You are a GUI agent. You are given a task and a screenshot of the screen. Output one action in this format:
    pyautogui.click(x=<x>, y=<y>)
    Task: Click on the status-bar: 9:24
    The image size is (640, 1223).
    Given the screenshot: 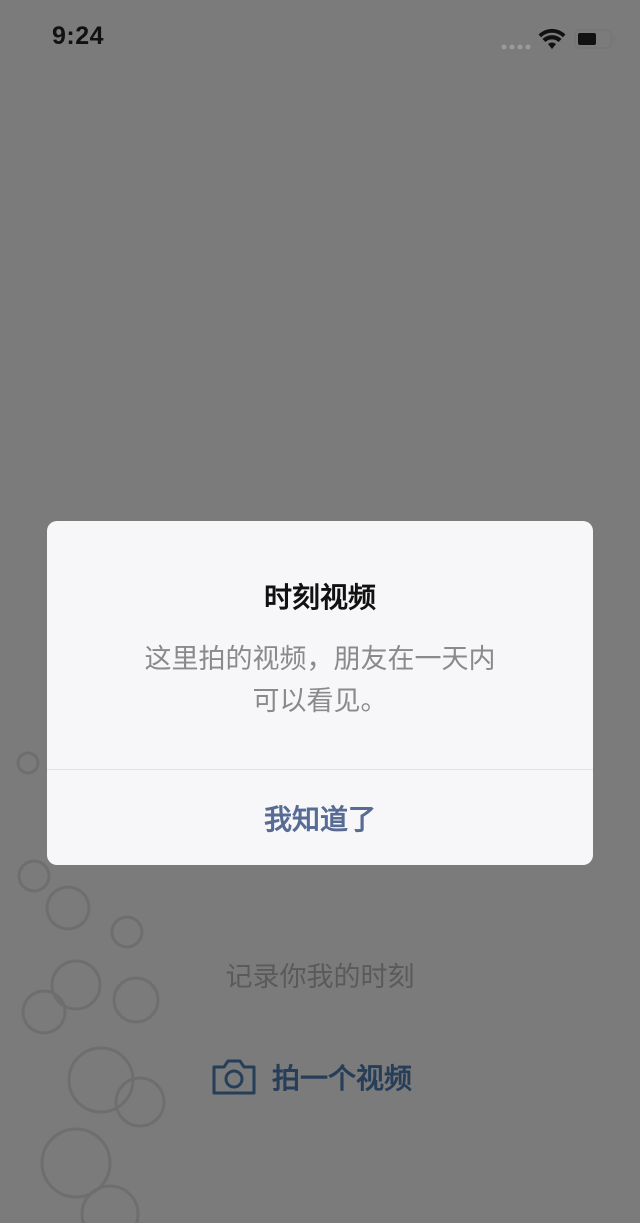 What is the action you would take?
    pyautogui.click(x=320, y=40)
    